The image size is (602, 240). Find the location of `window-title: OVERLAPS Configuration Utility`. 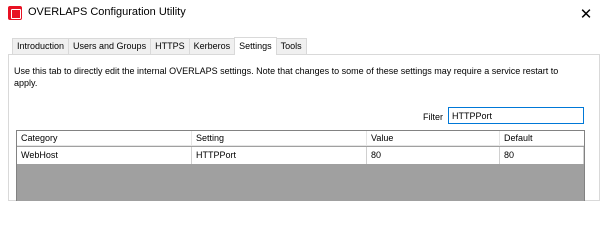

window-title: OVERLAPS Configuration Utility is located at coordinates (107, 12).